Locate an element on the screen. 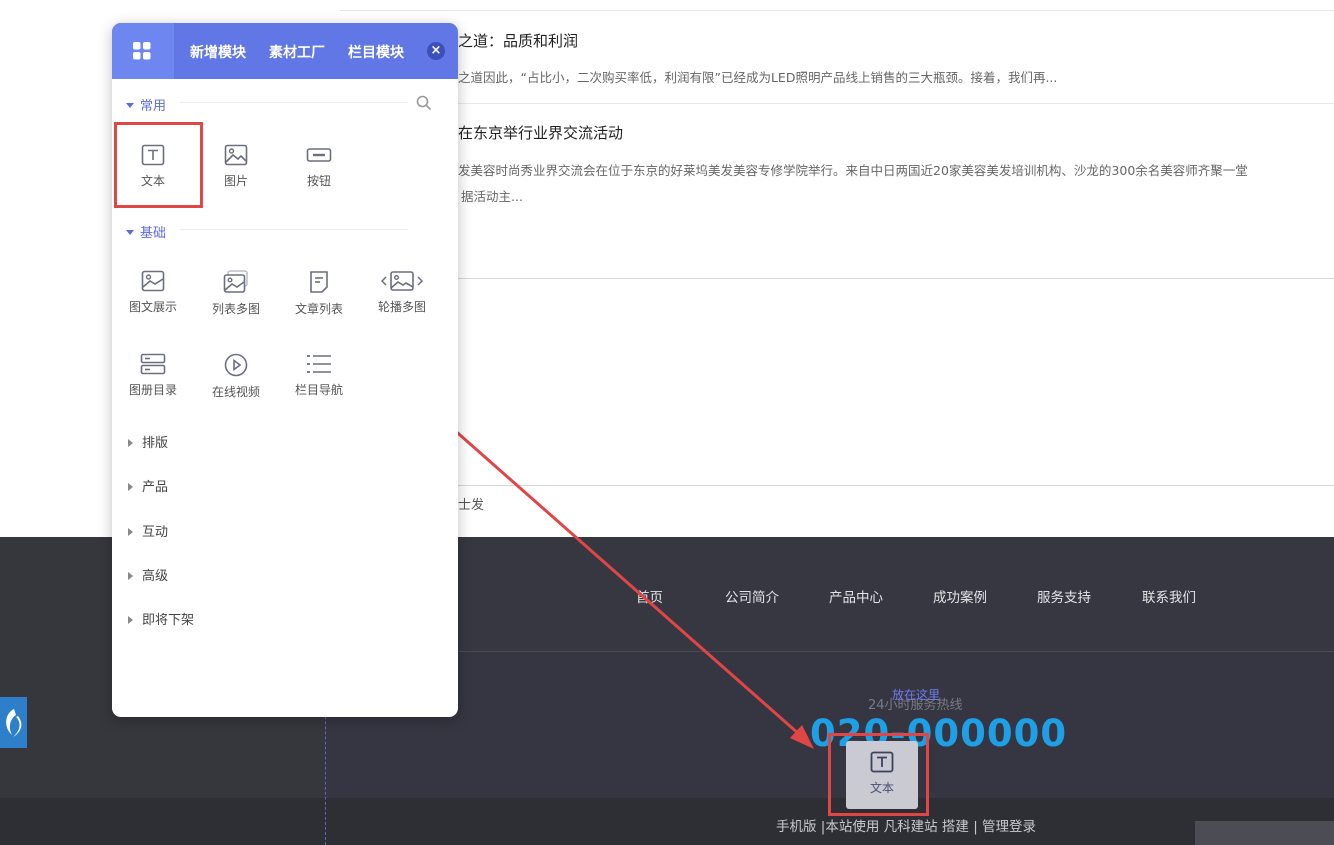  module-label: 图文展示 is located at coordinates (152, 307).